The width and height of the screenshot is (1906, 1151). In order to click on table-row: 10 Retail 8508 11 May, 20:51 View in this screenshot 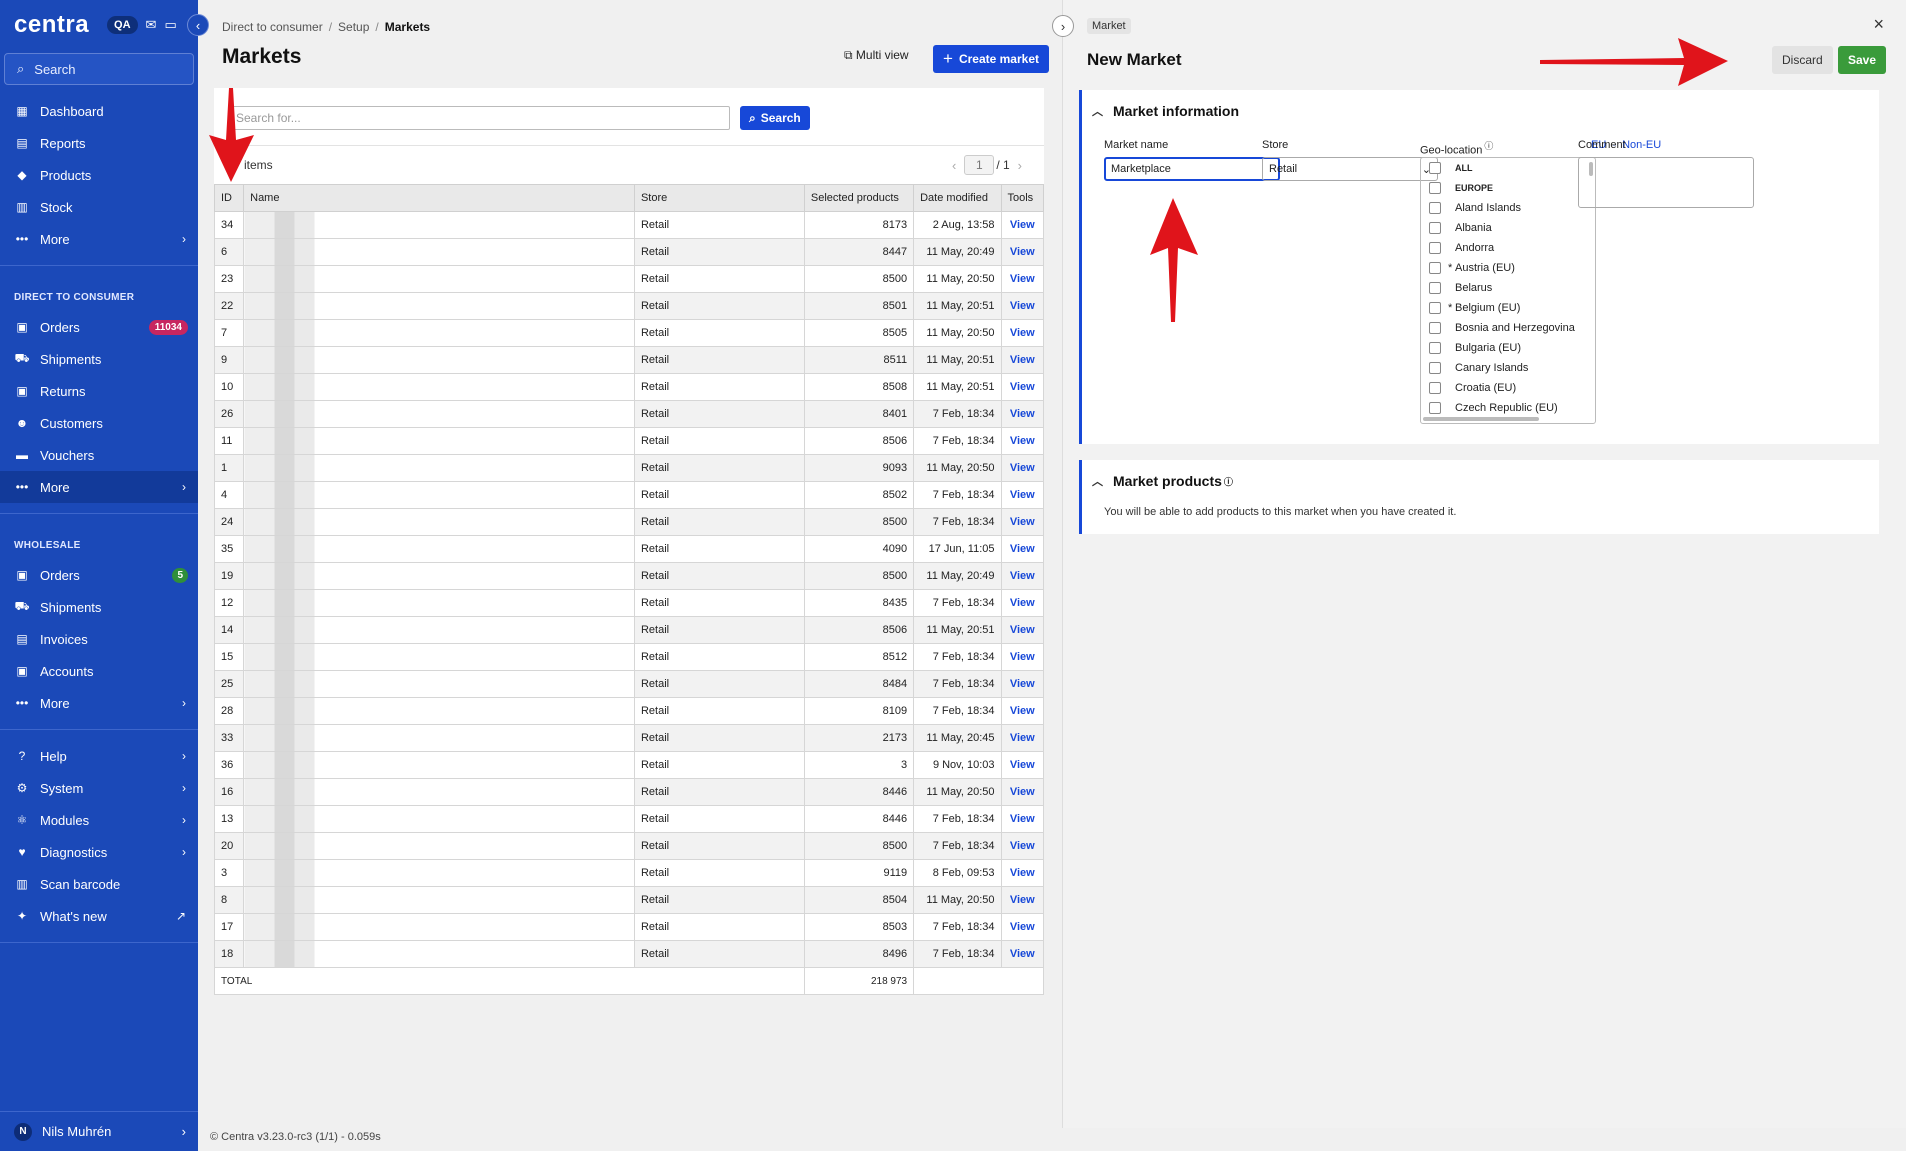, I will do `click(628, 387)`.